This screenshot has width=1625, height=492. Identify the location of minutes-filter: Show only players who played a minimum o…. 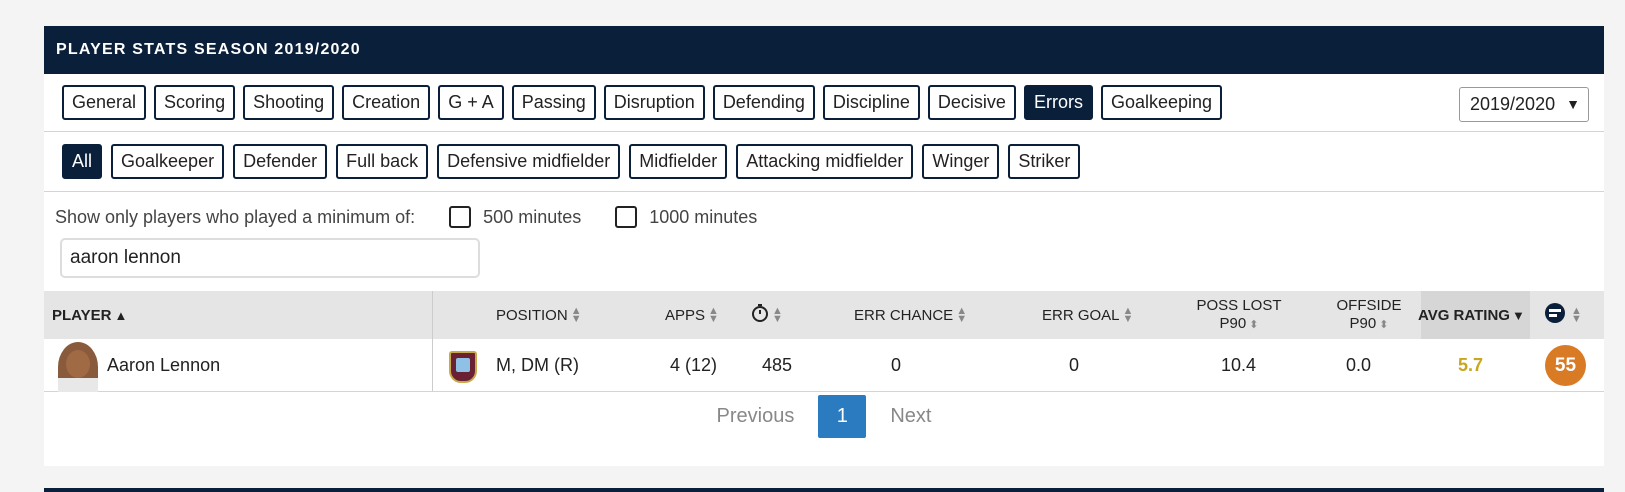
(406, 217).